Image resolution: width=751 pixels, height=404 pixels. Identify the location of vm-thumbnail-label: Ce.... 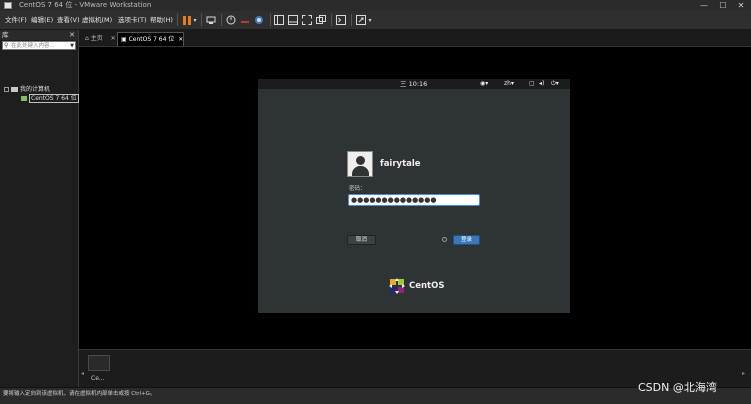
(98, 378).